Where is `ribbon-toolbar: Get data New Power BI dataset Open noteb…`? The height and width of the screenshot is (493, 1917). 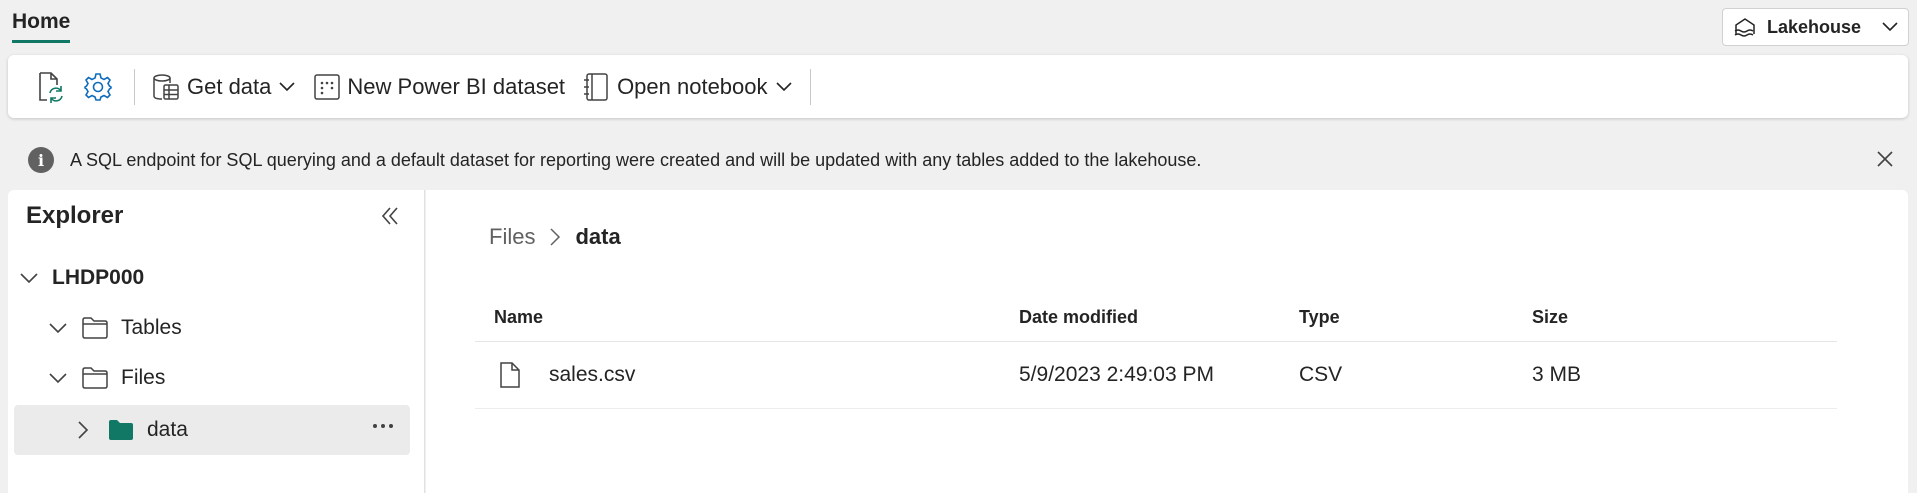
ribbon-toolbar: Get data New Power BI dataset Open noteb… is located at coordinates (958, 86).